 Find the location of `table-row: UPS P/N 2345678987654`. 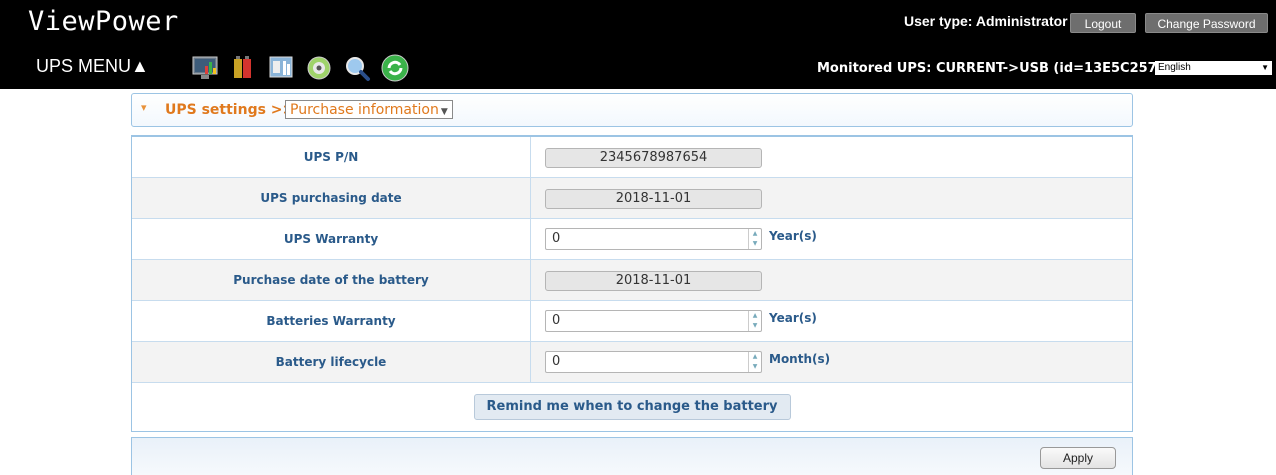

table-row: UPS P/N 2345678987654 is located at coordinates (632, 157).